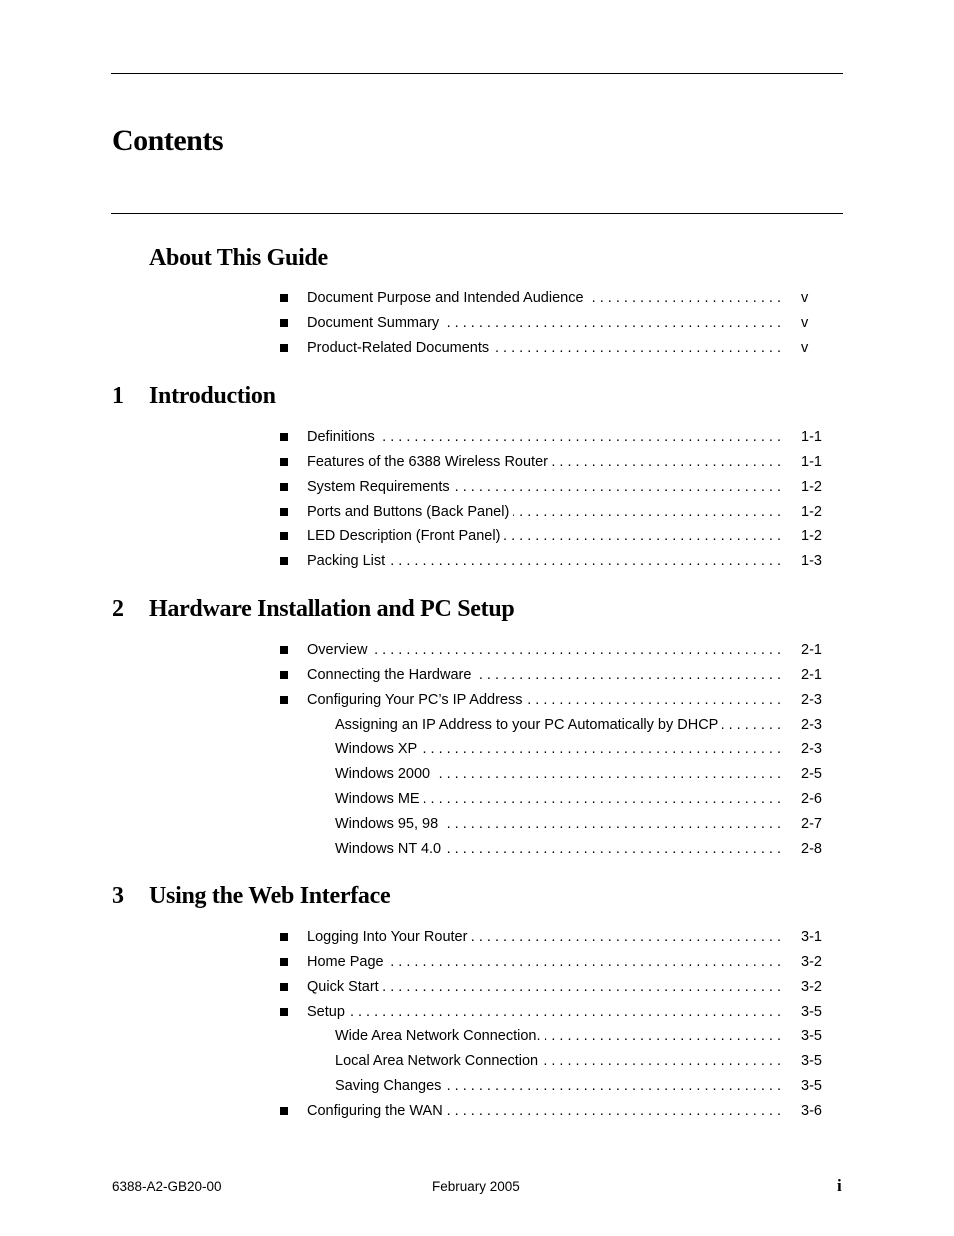  I want to click on toc-entry: Home Page 3-2, so click(477, 962).